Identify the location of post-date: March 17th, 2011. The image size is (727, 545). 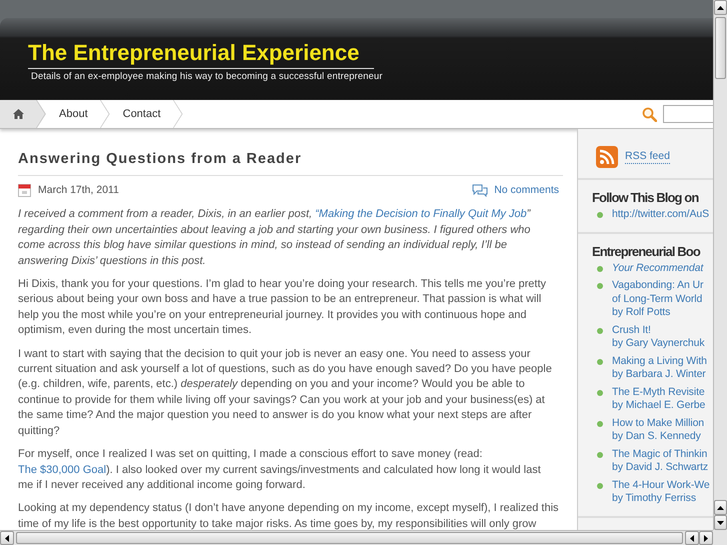
(78, 190).